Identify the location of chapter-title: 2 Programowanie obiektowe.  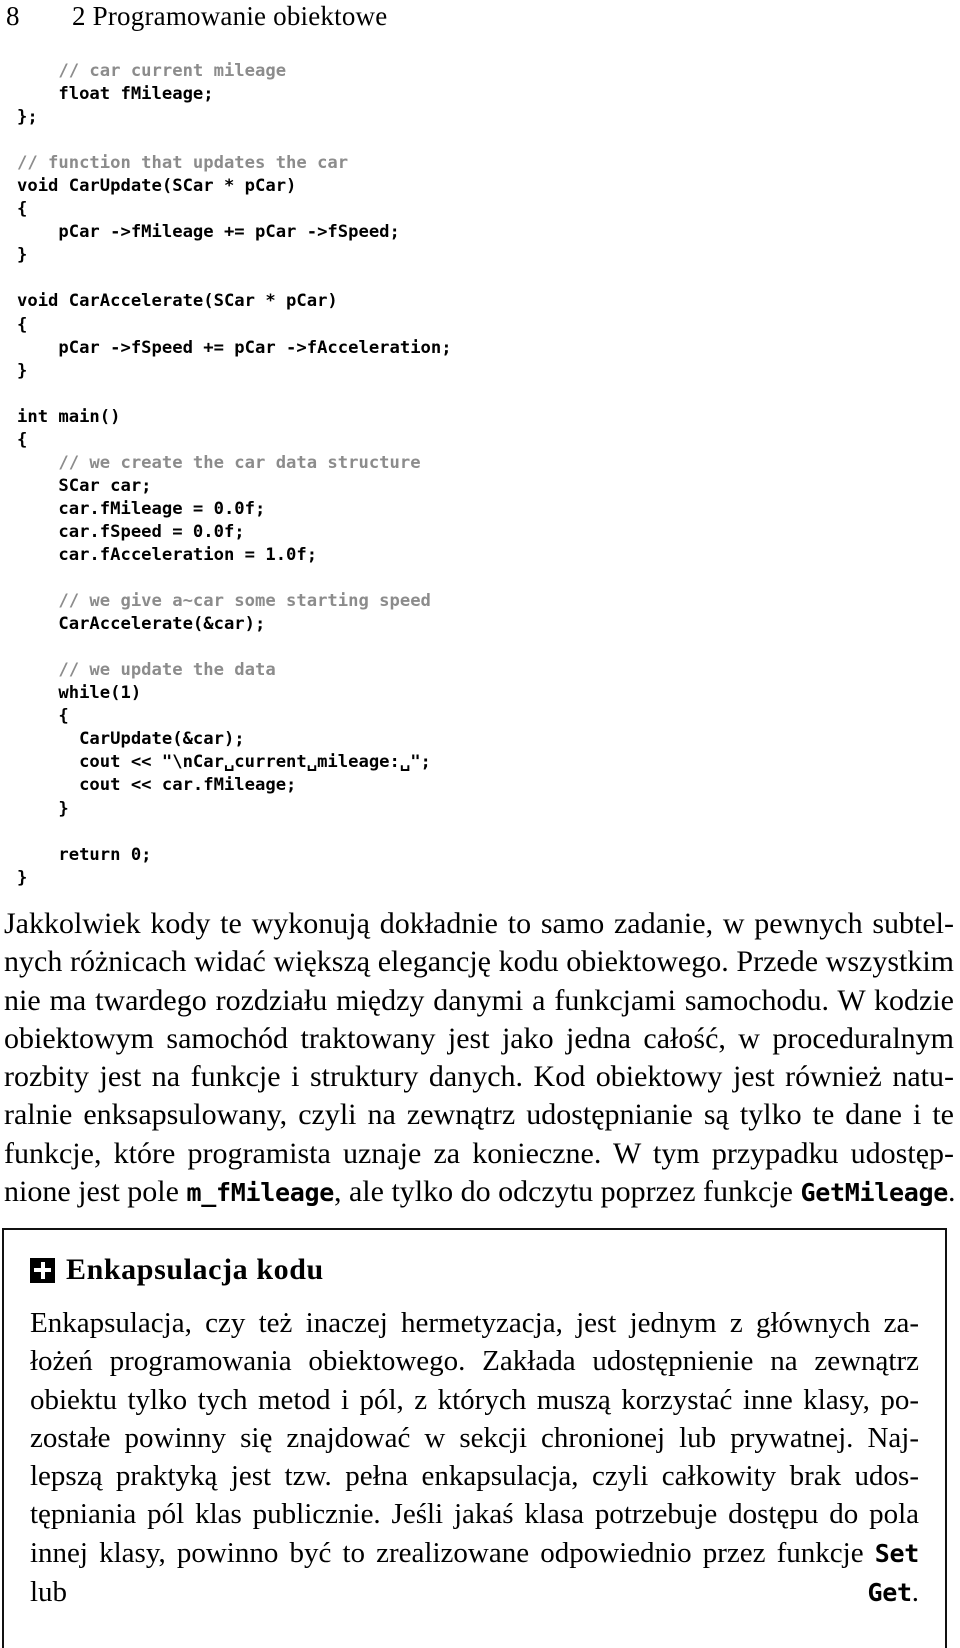
(230, 16).